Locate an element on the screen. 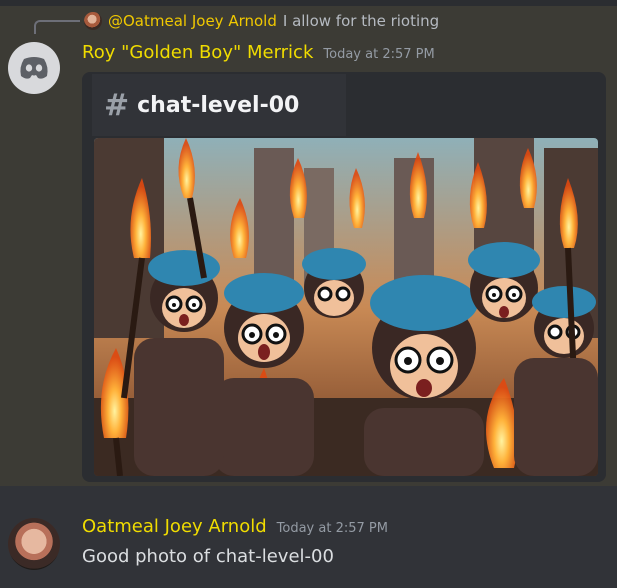 The image size is (617, 588). author-name-2: Oatmeal Joey Arnold is located at coordinates (174, 526).